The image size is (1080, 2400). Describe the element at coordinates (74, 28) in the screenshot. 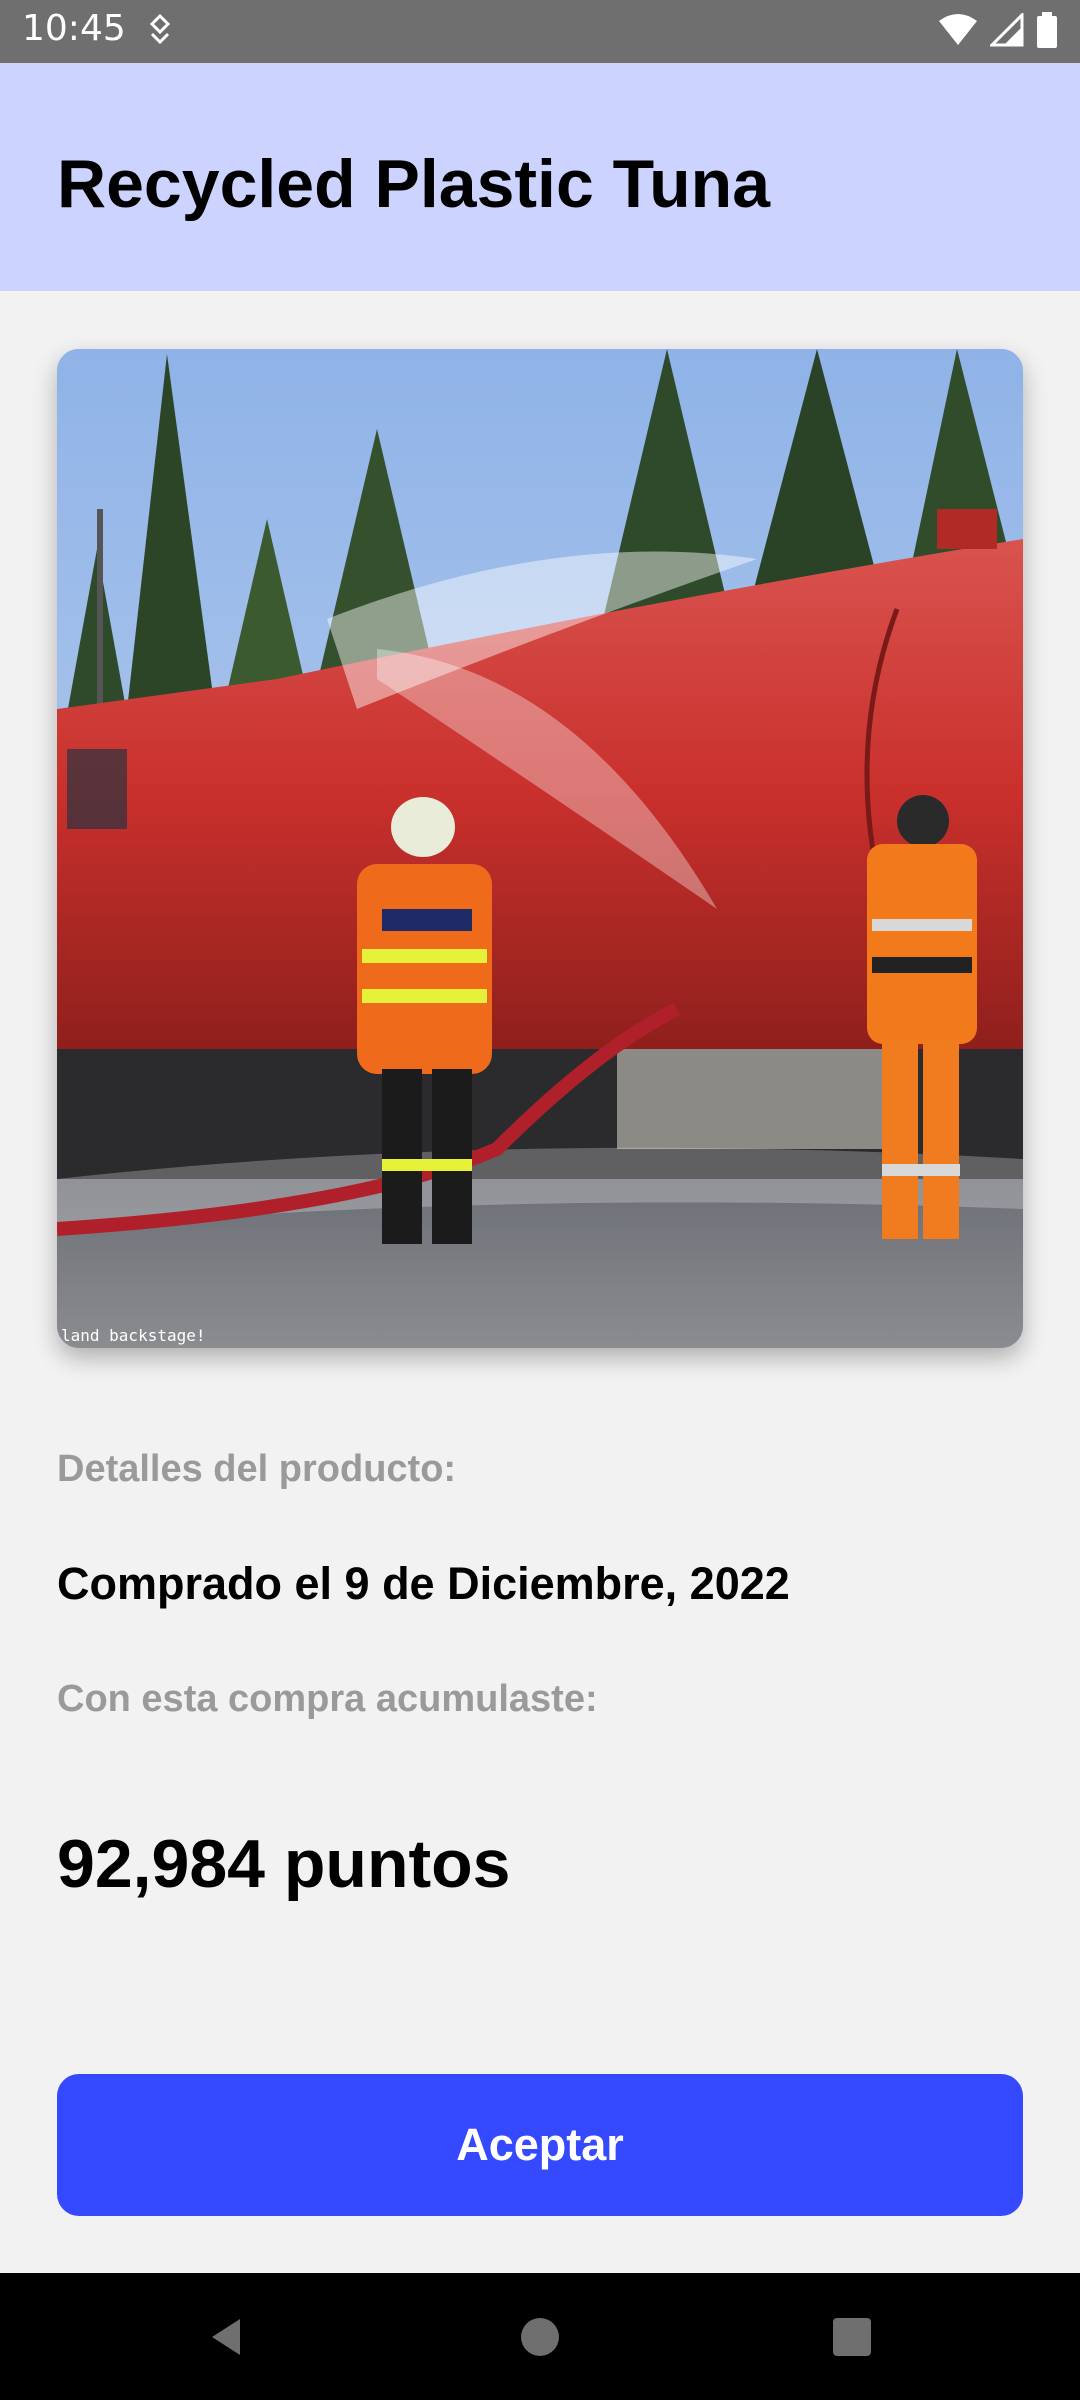

I see `status-time: 10:45` at that location.